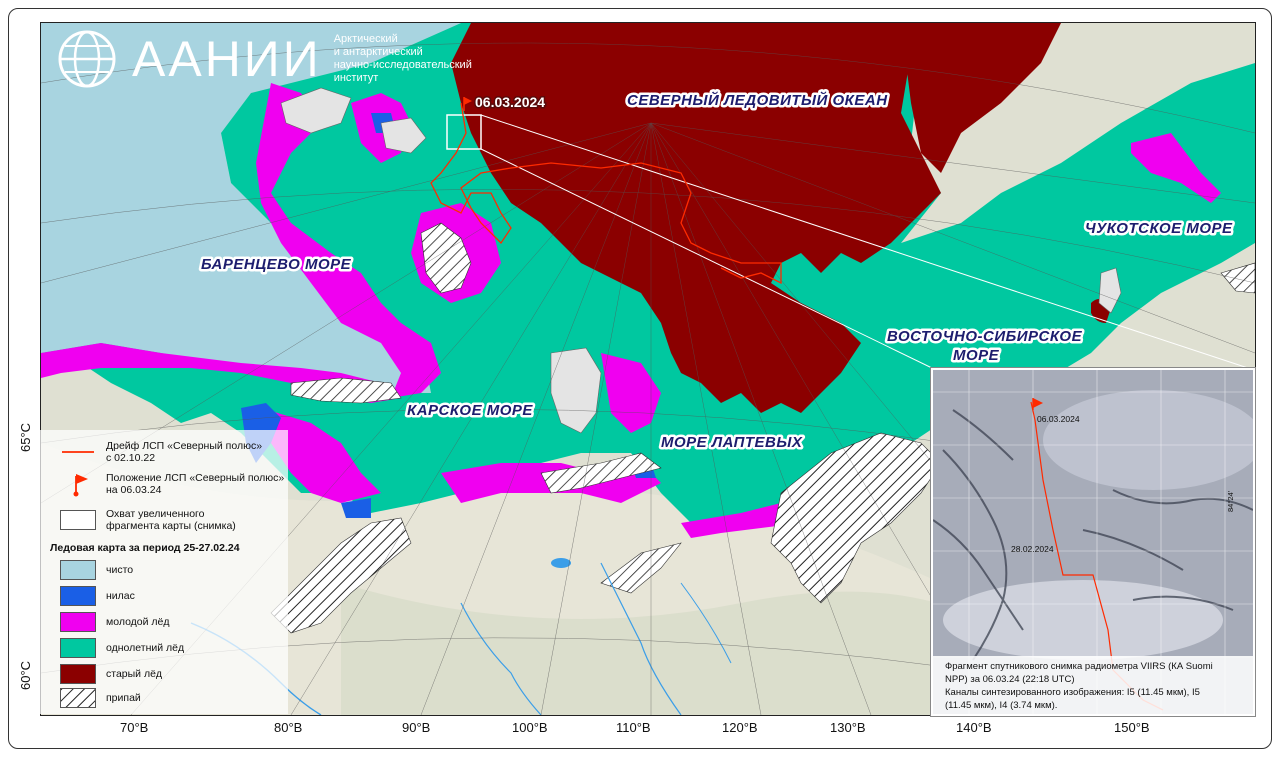  Describe the element at coordinates (115, 622) in the screenshot. I see `legend-item-young-ice: молодой лёд` at that location.